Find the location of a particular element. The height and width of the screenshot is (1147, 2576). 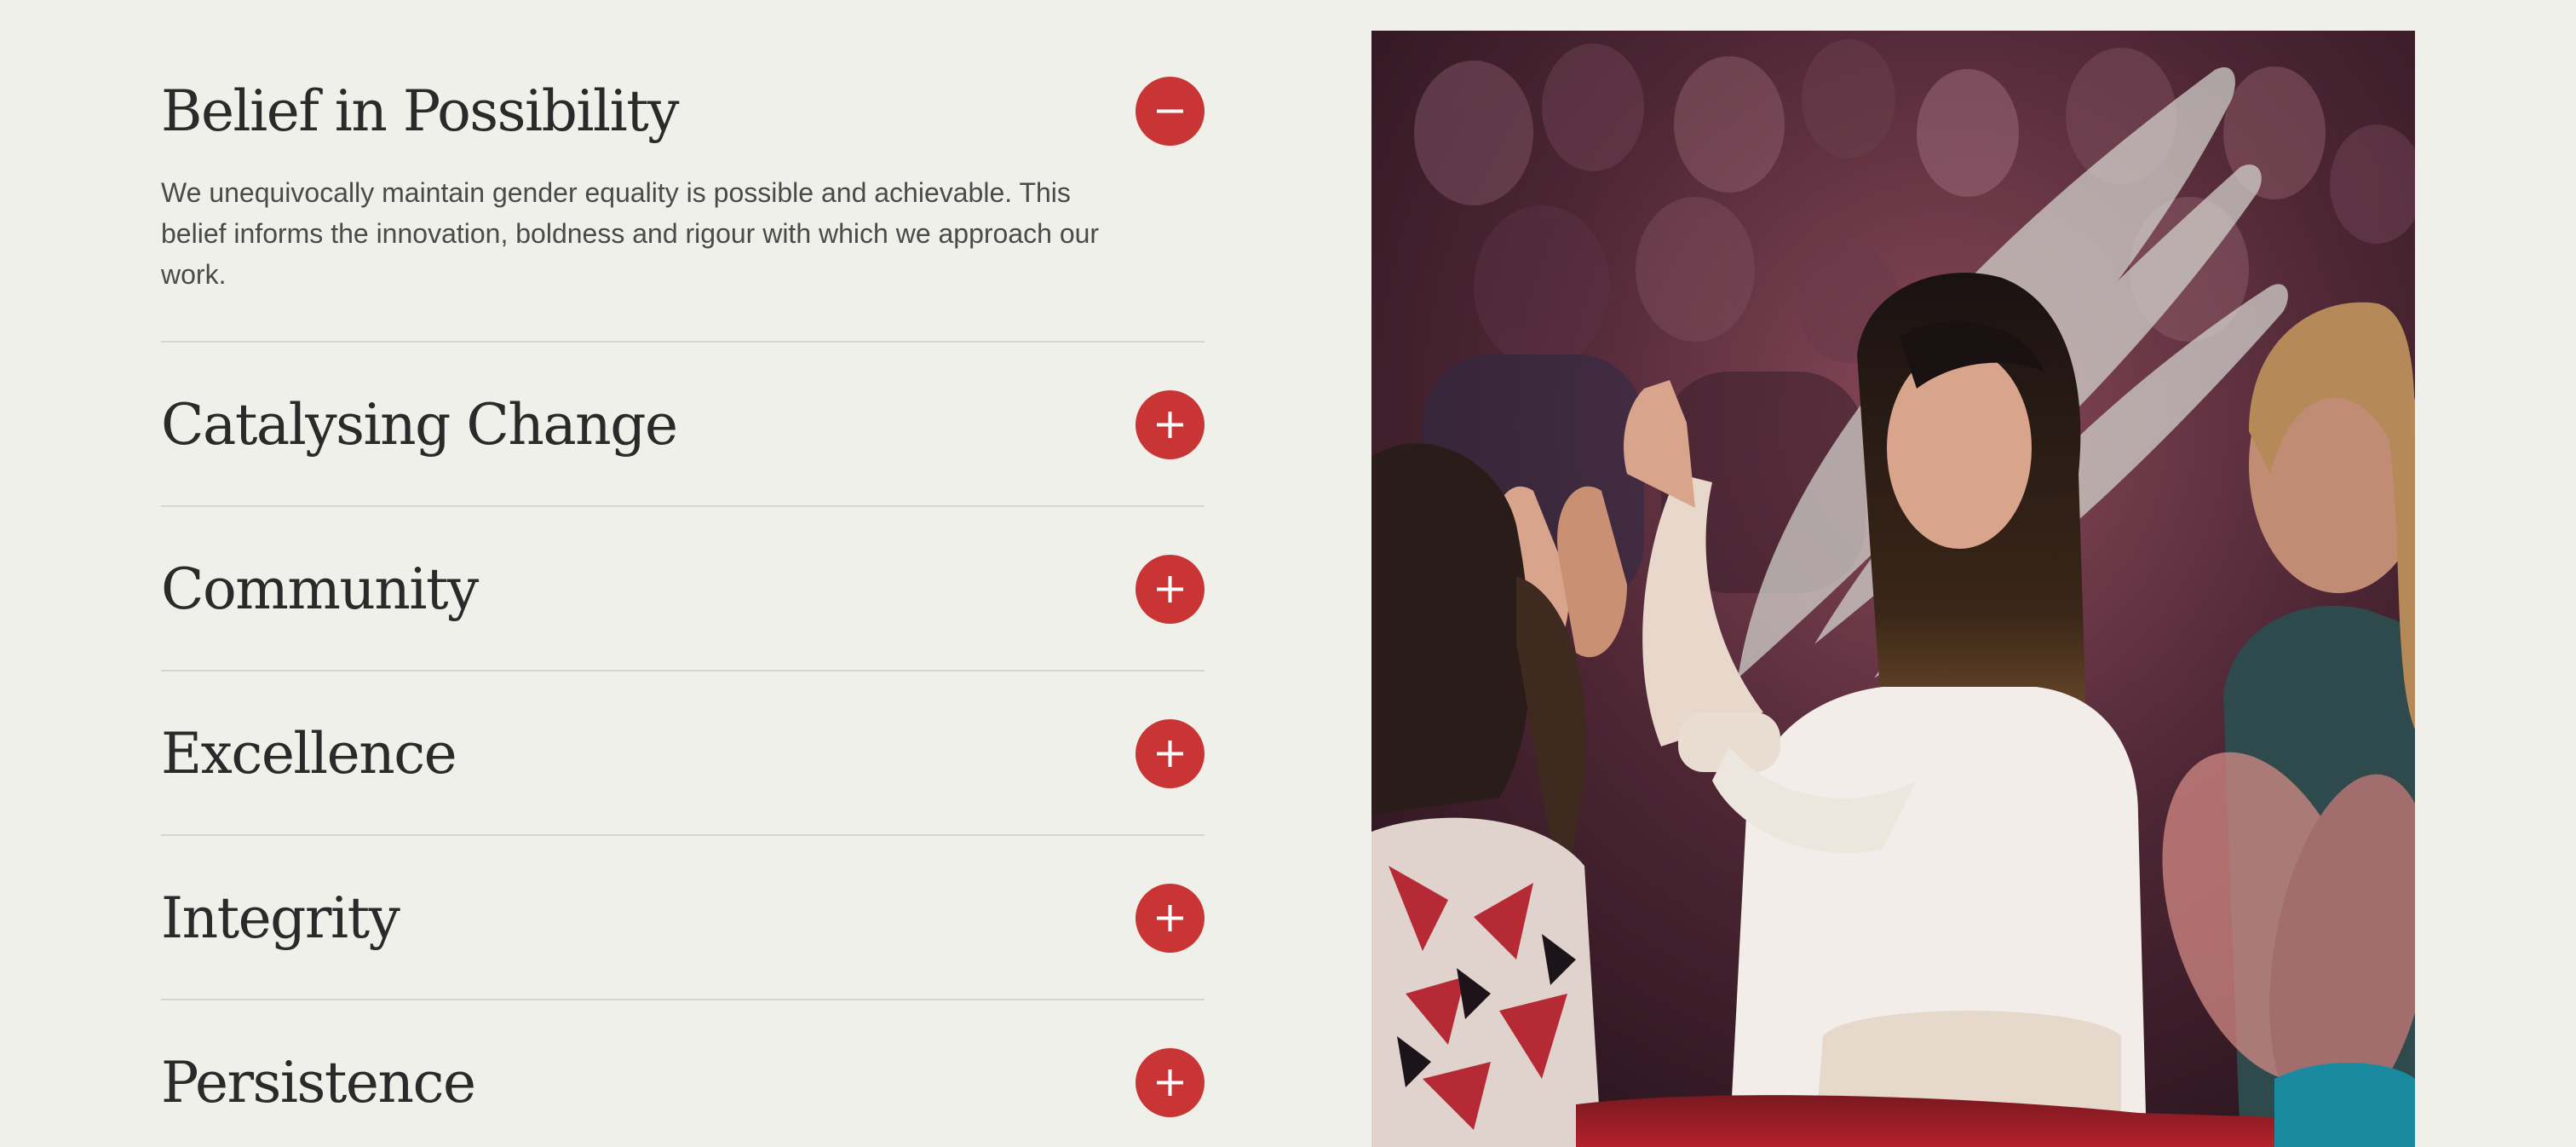

accordion-item-title: Excellence is located at coordinates (309, 754).